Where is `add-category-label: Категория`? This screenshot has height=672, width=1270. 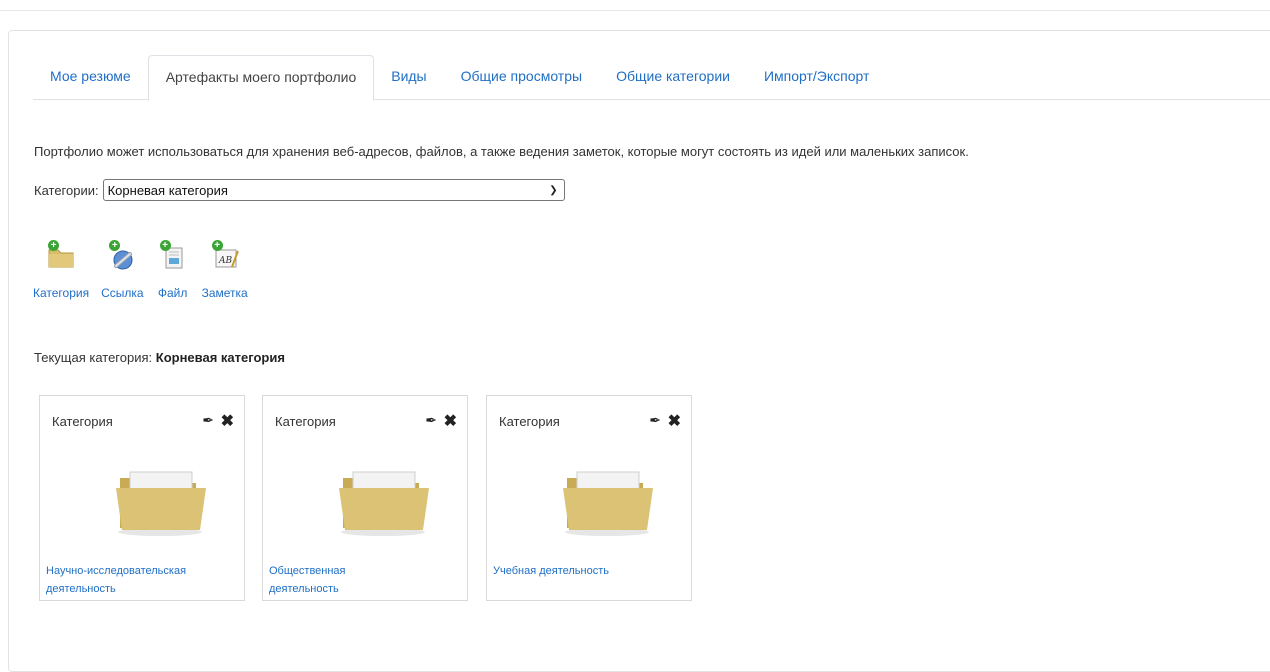
add-category-label: Категория is located at coordinates (61, 293).